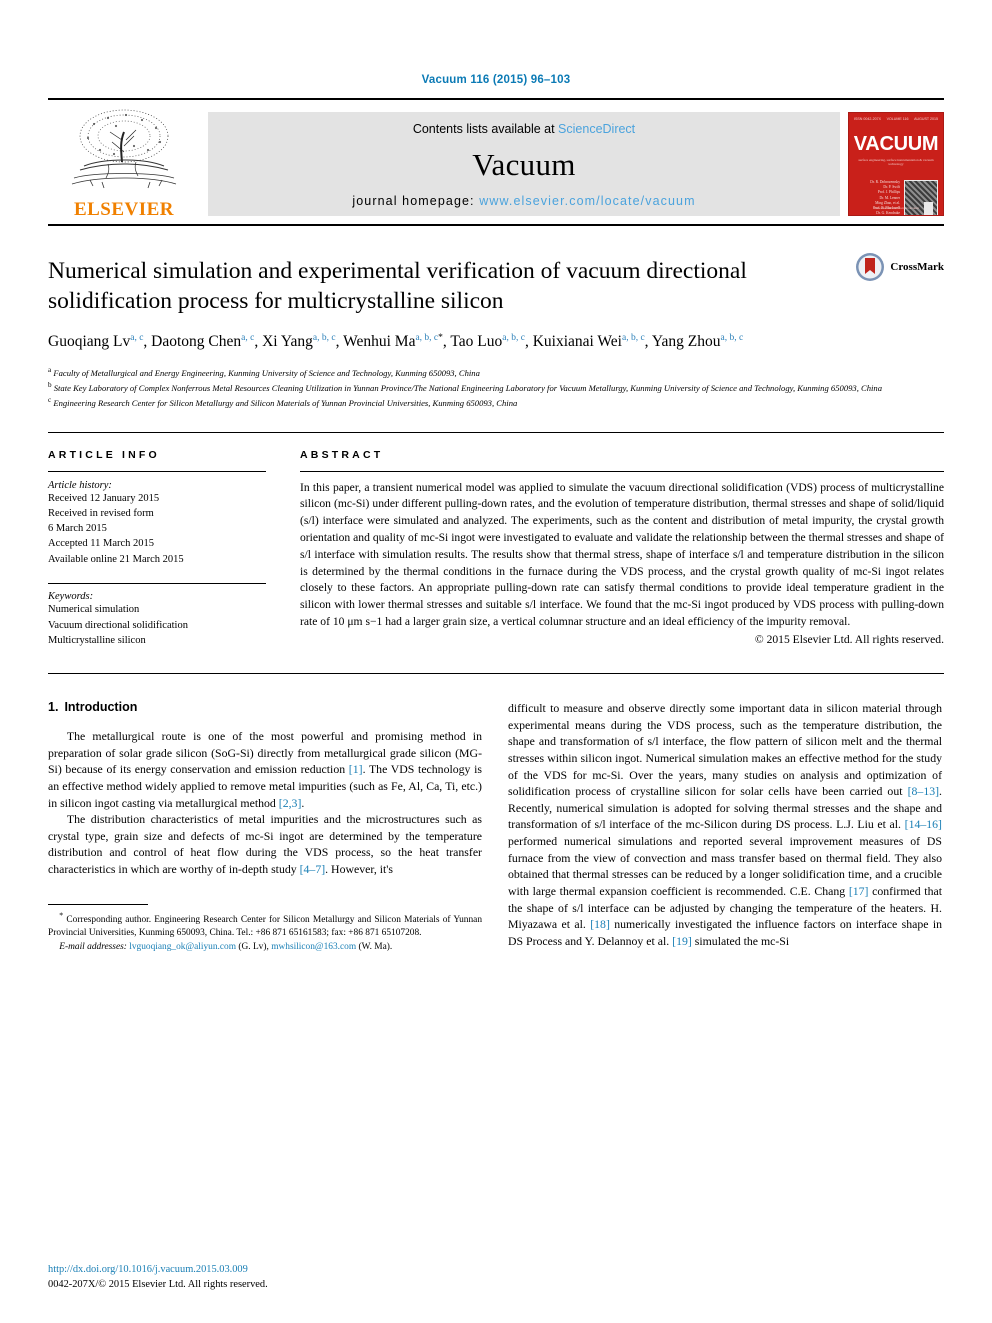 This screenshot has height=1323, width=992. Describe the element at coordinates (101, 544) in the screenshot. I see `history-item: Accepted 11 March 2015` at that location.